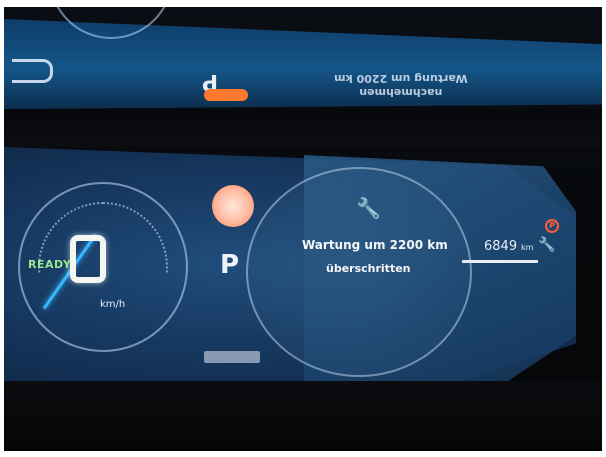 The image size is (606, 457). Describe the element at coordinates (113, 304) in the screenshot. I see `speed-unit: km/h` at that location.